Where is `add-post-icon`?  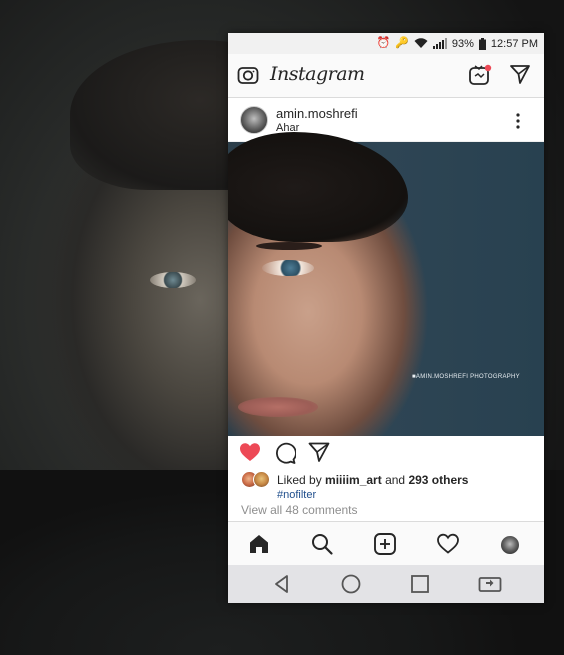
add-post-icon is located at coordinates (385, 544).